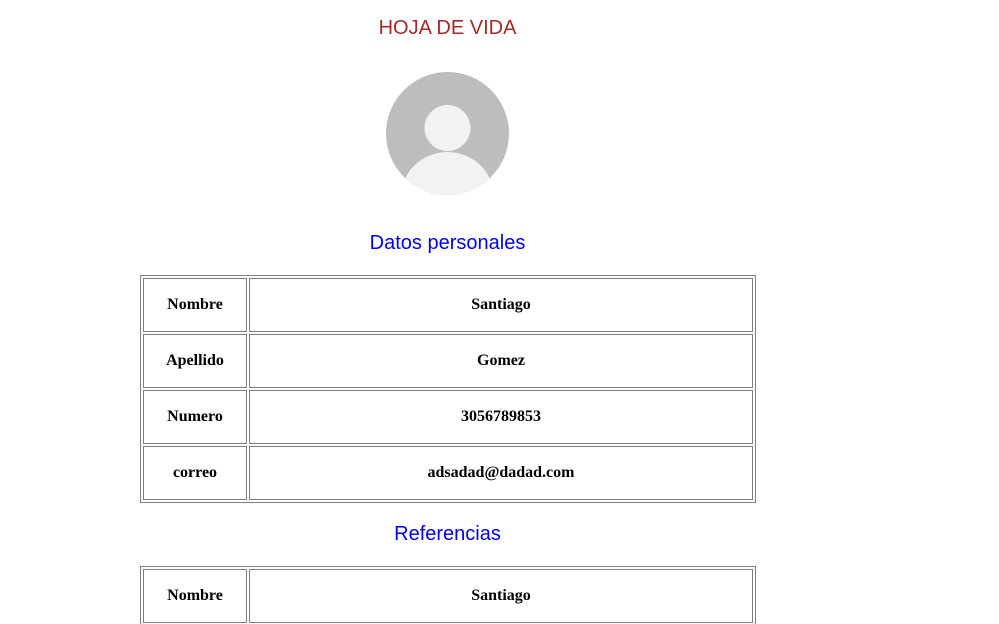  Describe the element at coordinates (447, 243) in the screenshot. I see `section-heading-datos-personales: Datos personales` at that location.